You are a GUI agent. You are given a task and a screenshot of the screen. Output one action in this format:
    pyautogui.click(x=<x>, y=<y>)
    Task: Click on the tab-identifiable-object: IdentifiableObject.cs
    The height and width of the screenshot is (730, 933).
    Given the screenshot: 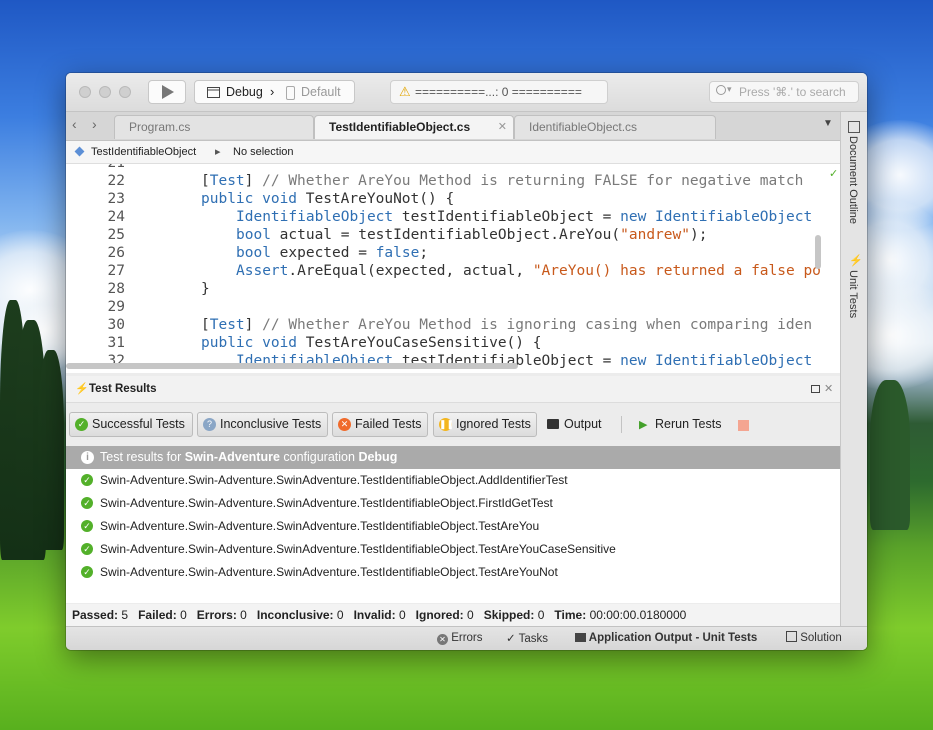 What is the action you would take?
    pyautogui.click(x=615, y=127)
    